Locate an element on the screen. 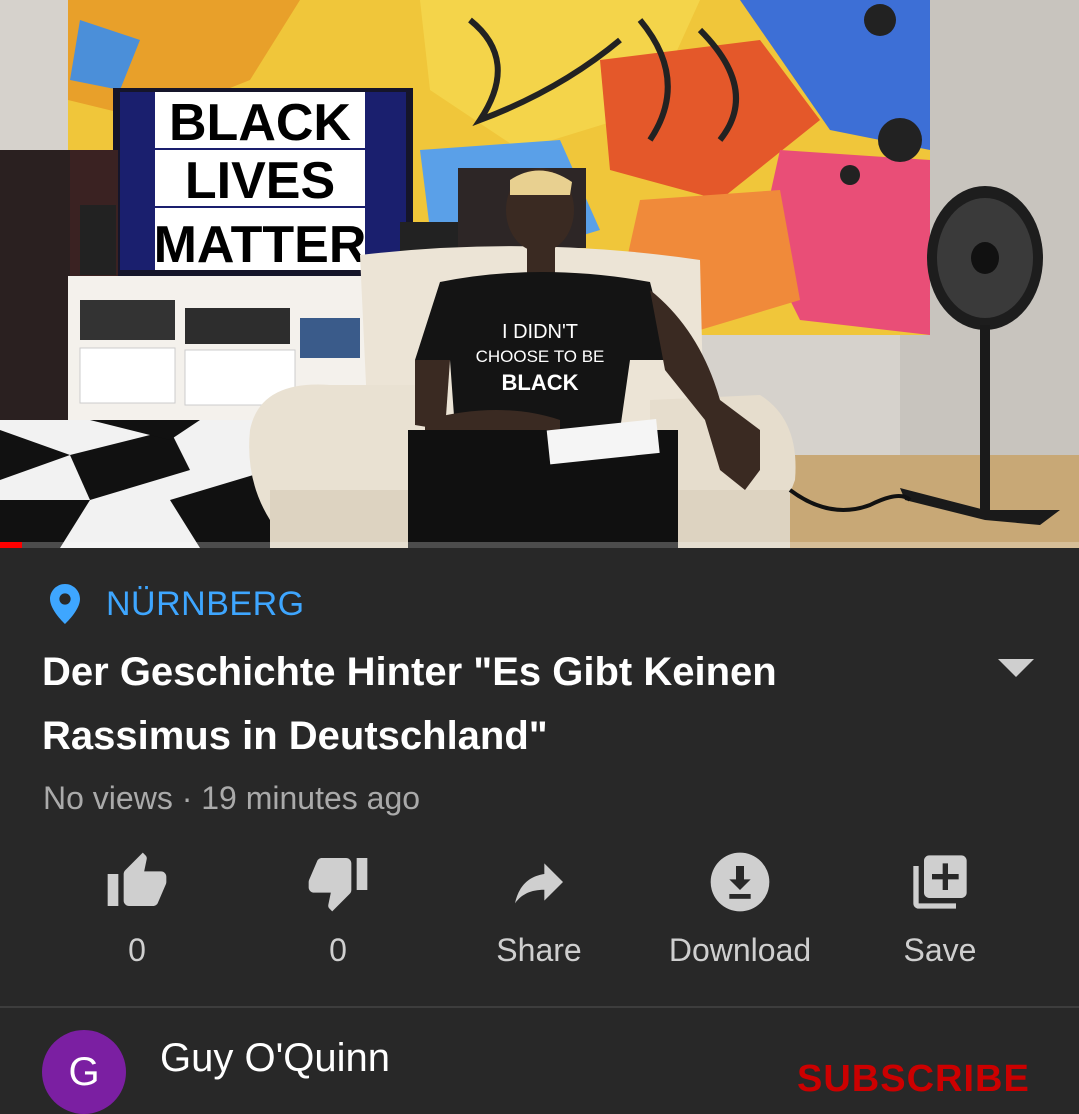 This screenshot has height=1114, width=1079. channel-name: Guy O'Quinn is located at coordinates (275, 1058).